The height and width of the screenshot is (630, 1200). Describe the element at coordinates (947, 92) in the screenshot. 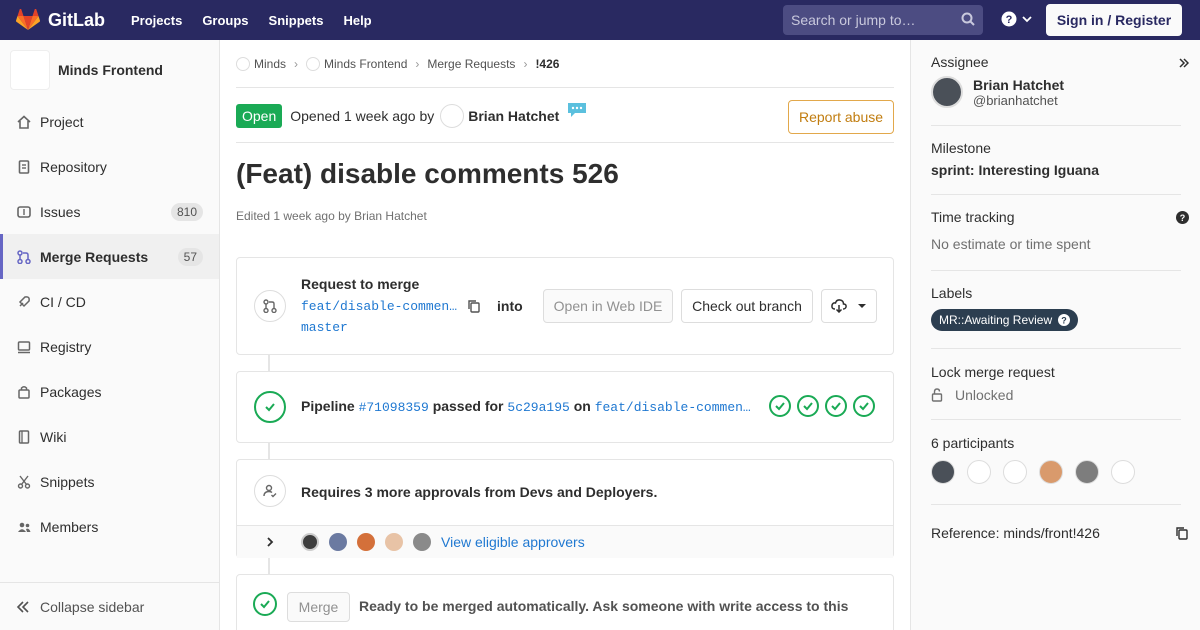

I see `assignee-avatar` at that location.